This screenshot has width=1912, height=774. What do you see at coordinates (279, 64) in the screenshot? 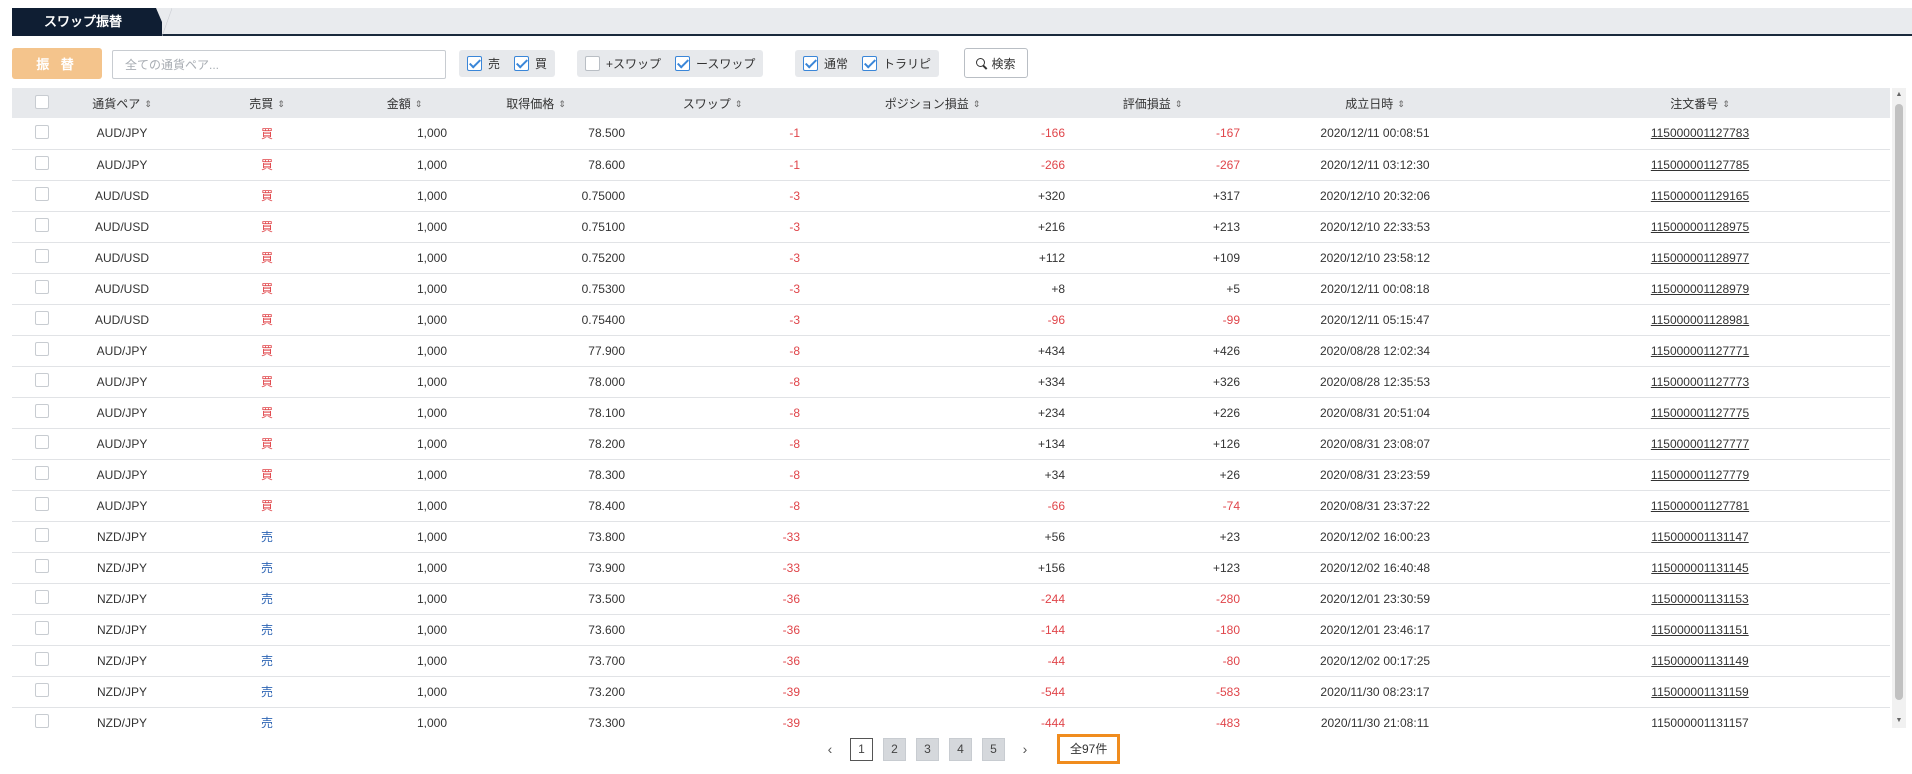
I see `currency-pair-search-input` at bounding box center [279, 64].